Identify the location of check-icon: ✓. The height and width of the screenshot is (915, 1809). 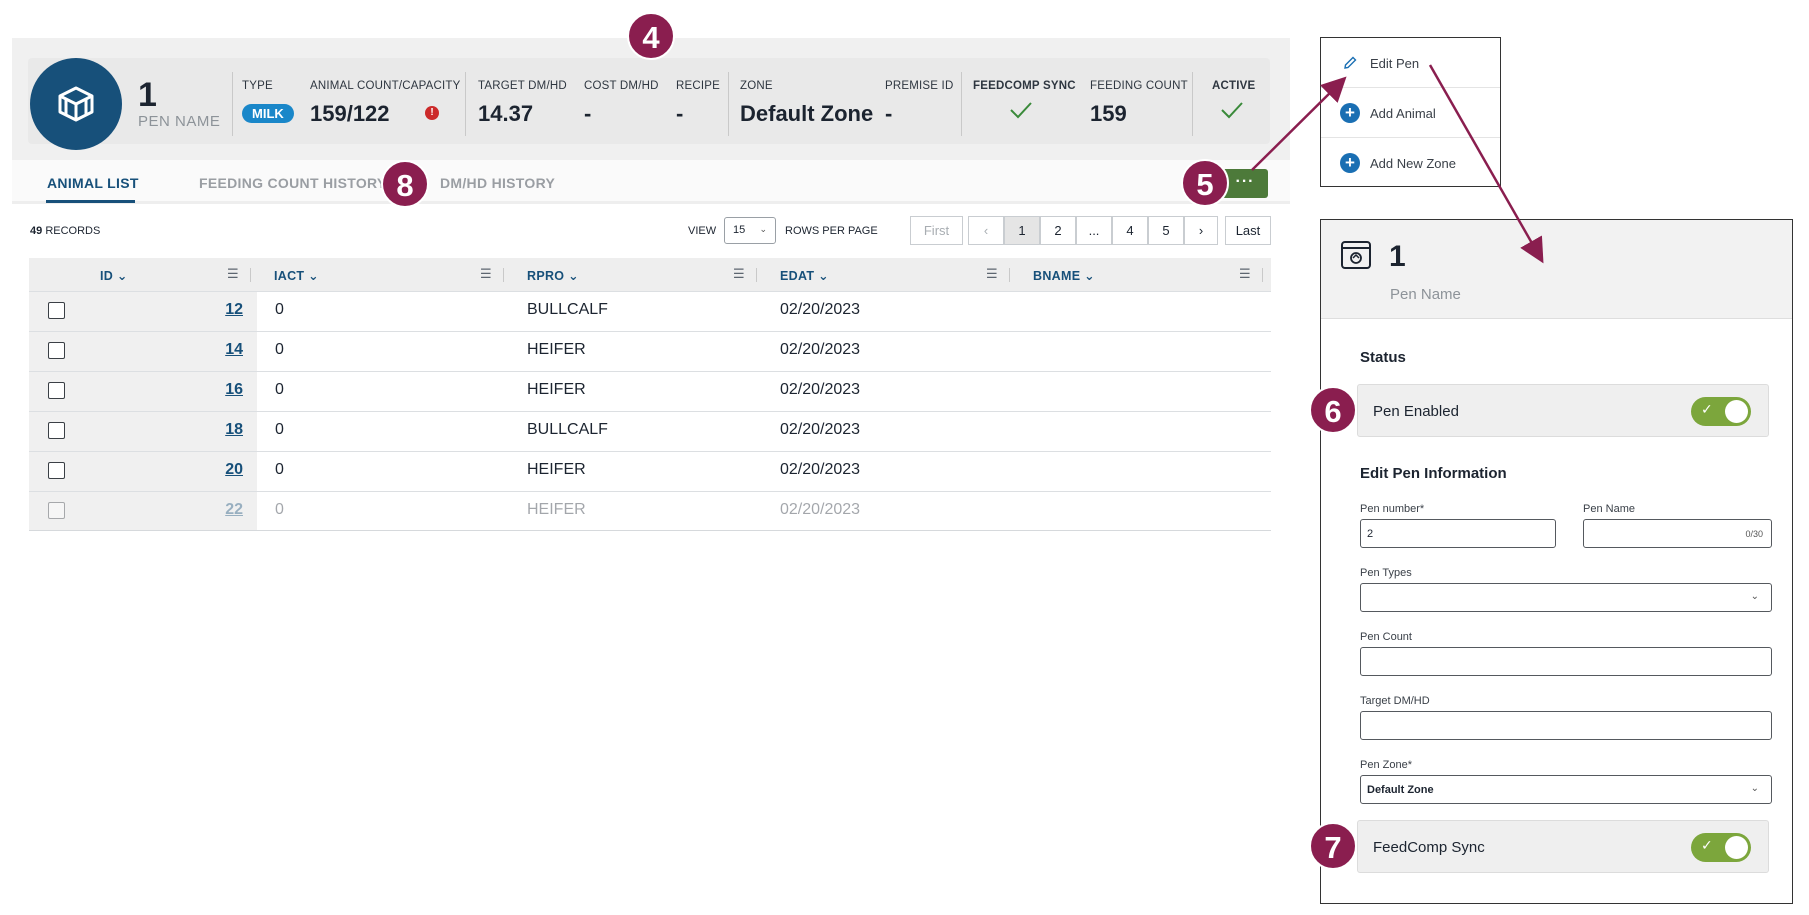
(1707, 409).